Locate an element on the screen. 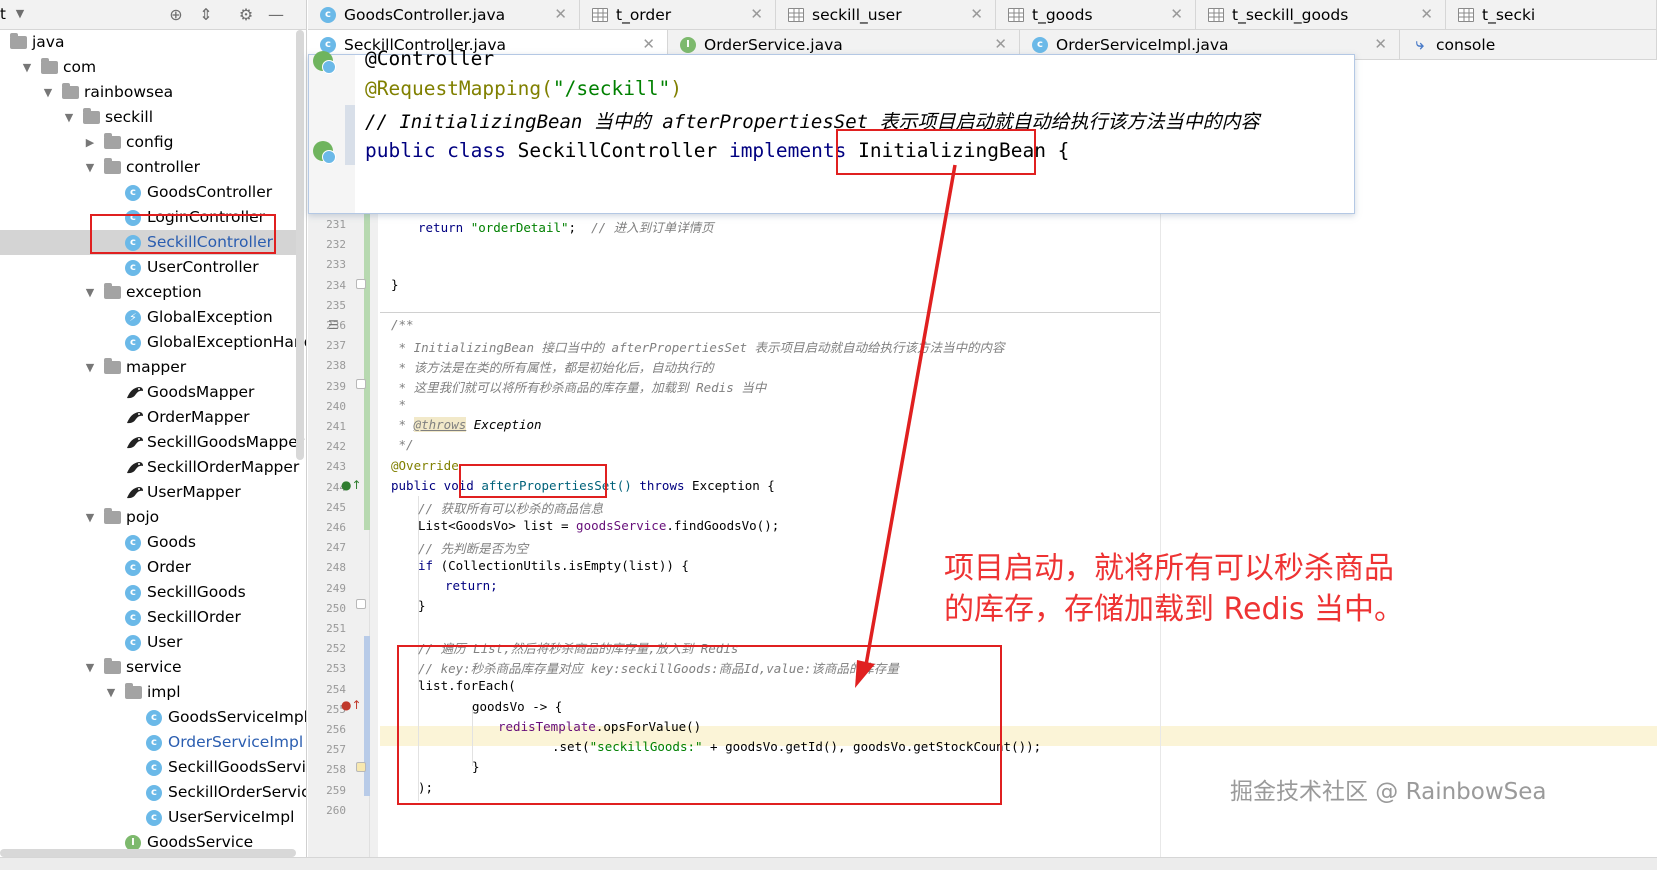  locate-target-icon: ⊕ is located at coordinates (176, 15).